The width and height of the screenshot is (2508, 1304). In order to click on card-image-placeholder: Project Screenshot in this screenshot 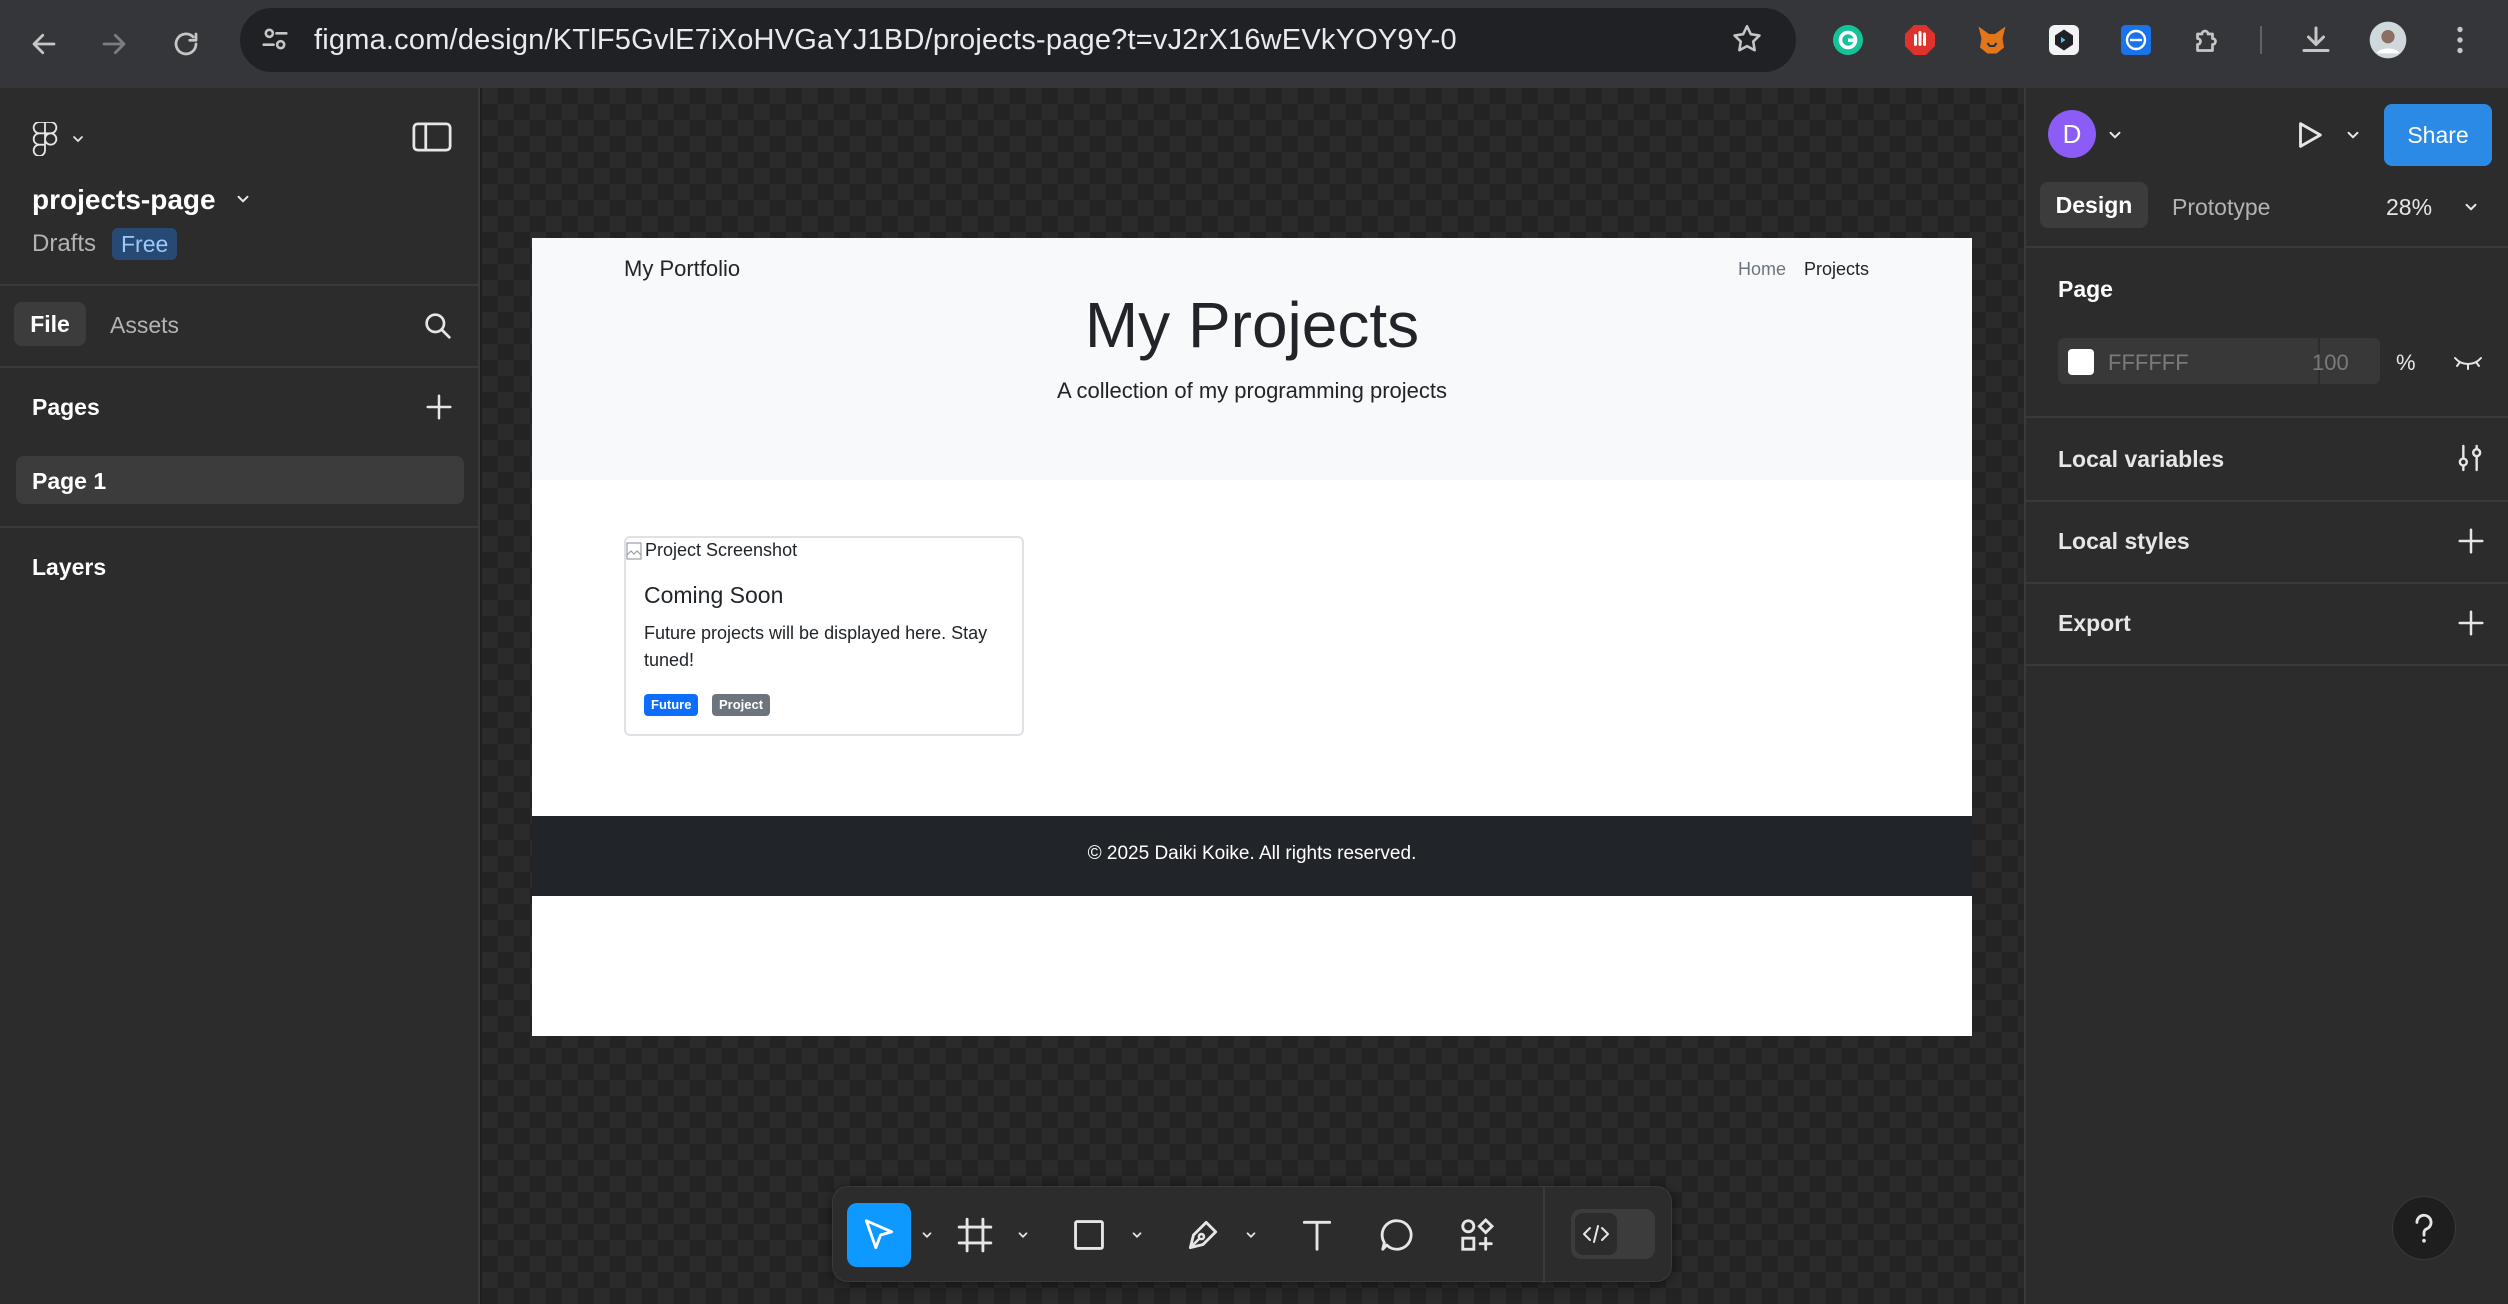, I will do `click(711, 550)`.